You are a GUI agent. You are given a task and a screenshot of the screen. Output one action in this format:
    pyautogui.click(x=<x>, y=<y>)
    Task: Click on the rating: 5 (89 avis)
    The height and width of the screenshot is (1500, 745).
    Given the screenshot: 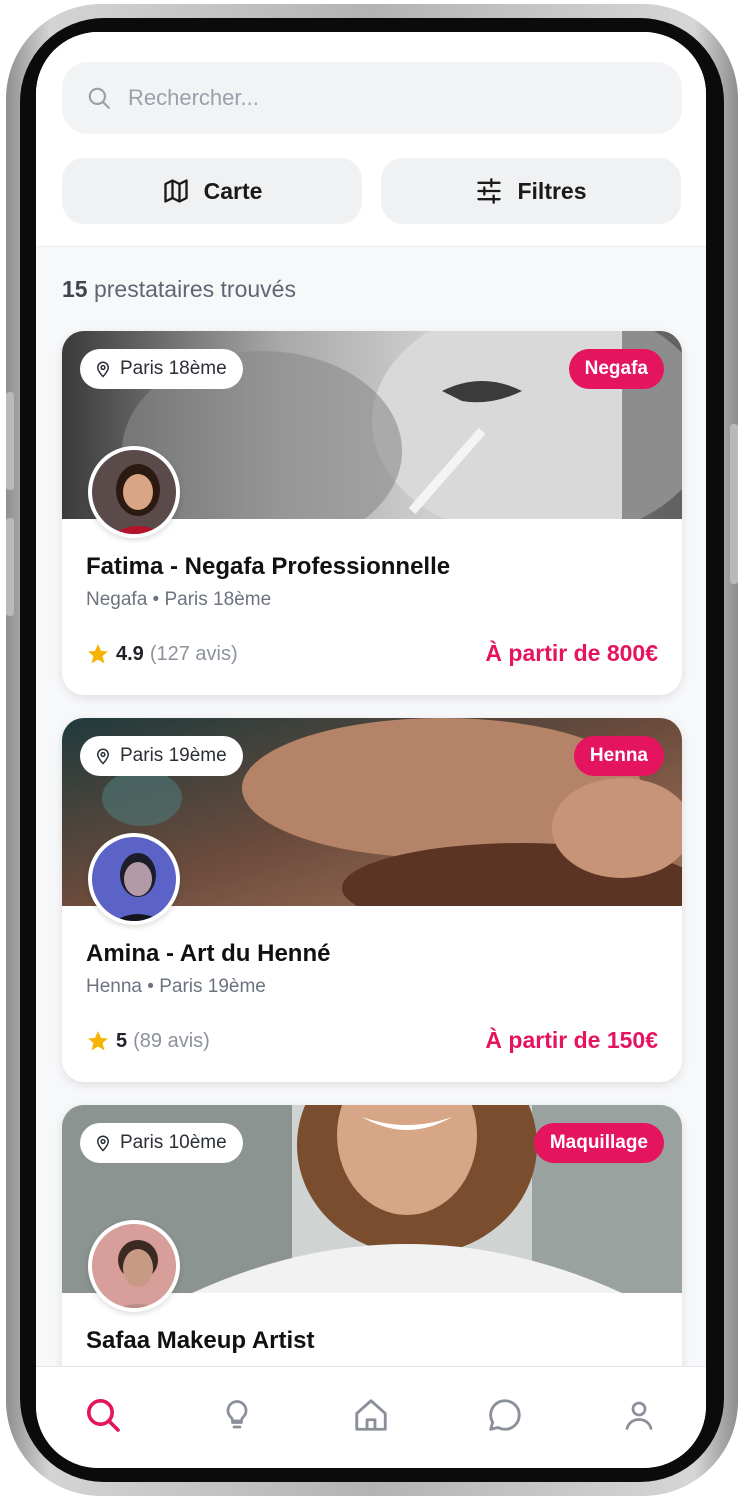 What is the action you would take?
    pyautogui.click(x=148, y=1041)
    